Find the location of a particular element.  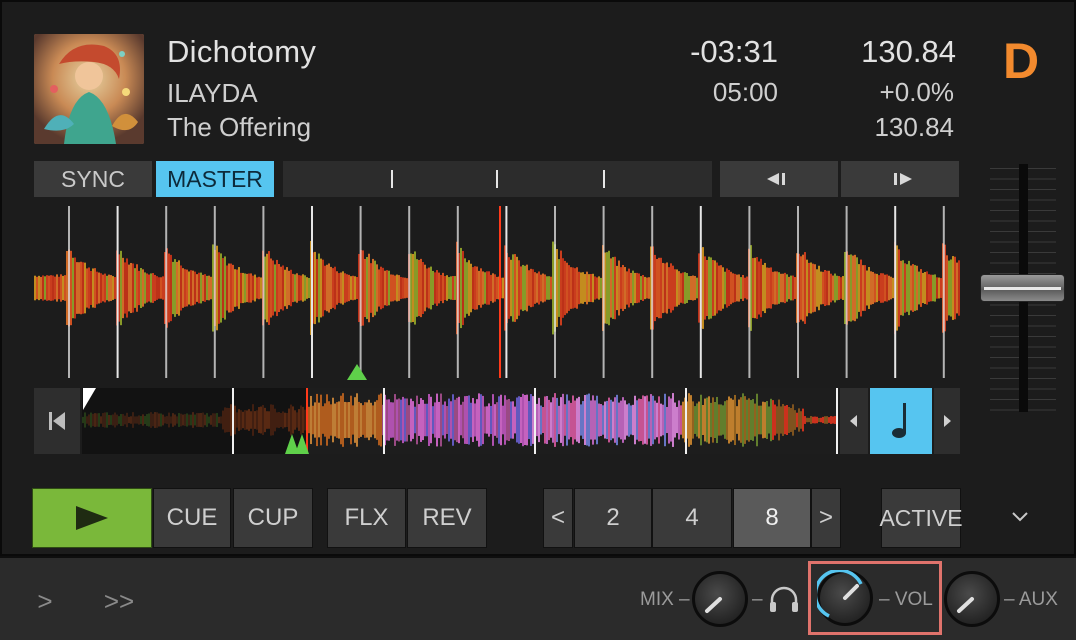

overview-prev-button is located at coordinates (854, 421).